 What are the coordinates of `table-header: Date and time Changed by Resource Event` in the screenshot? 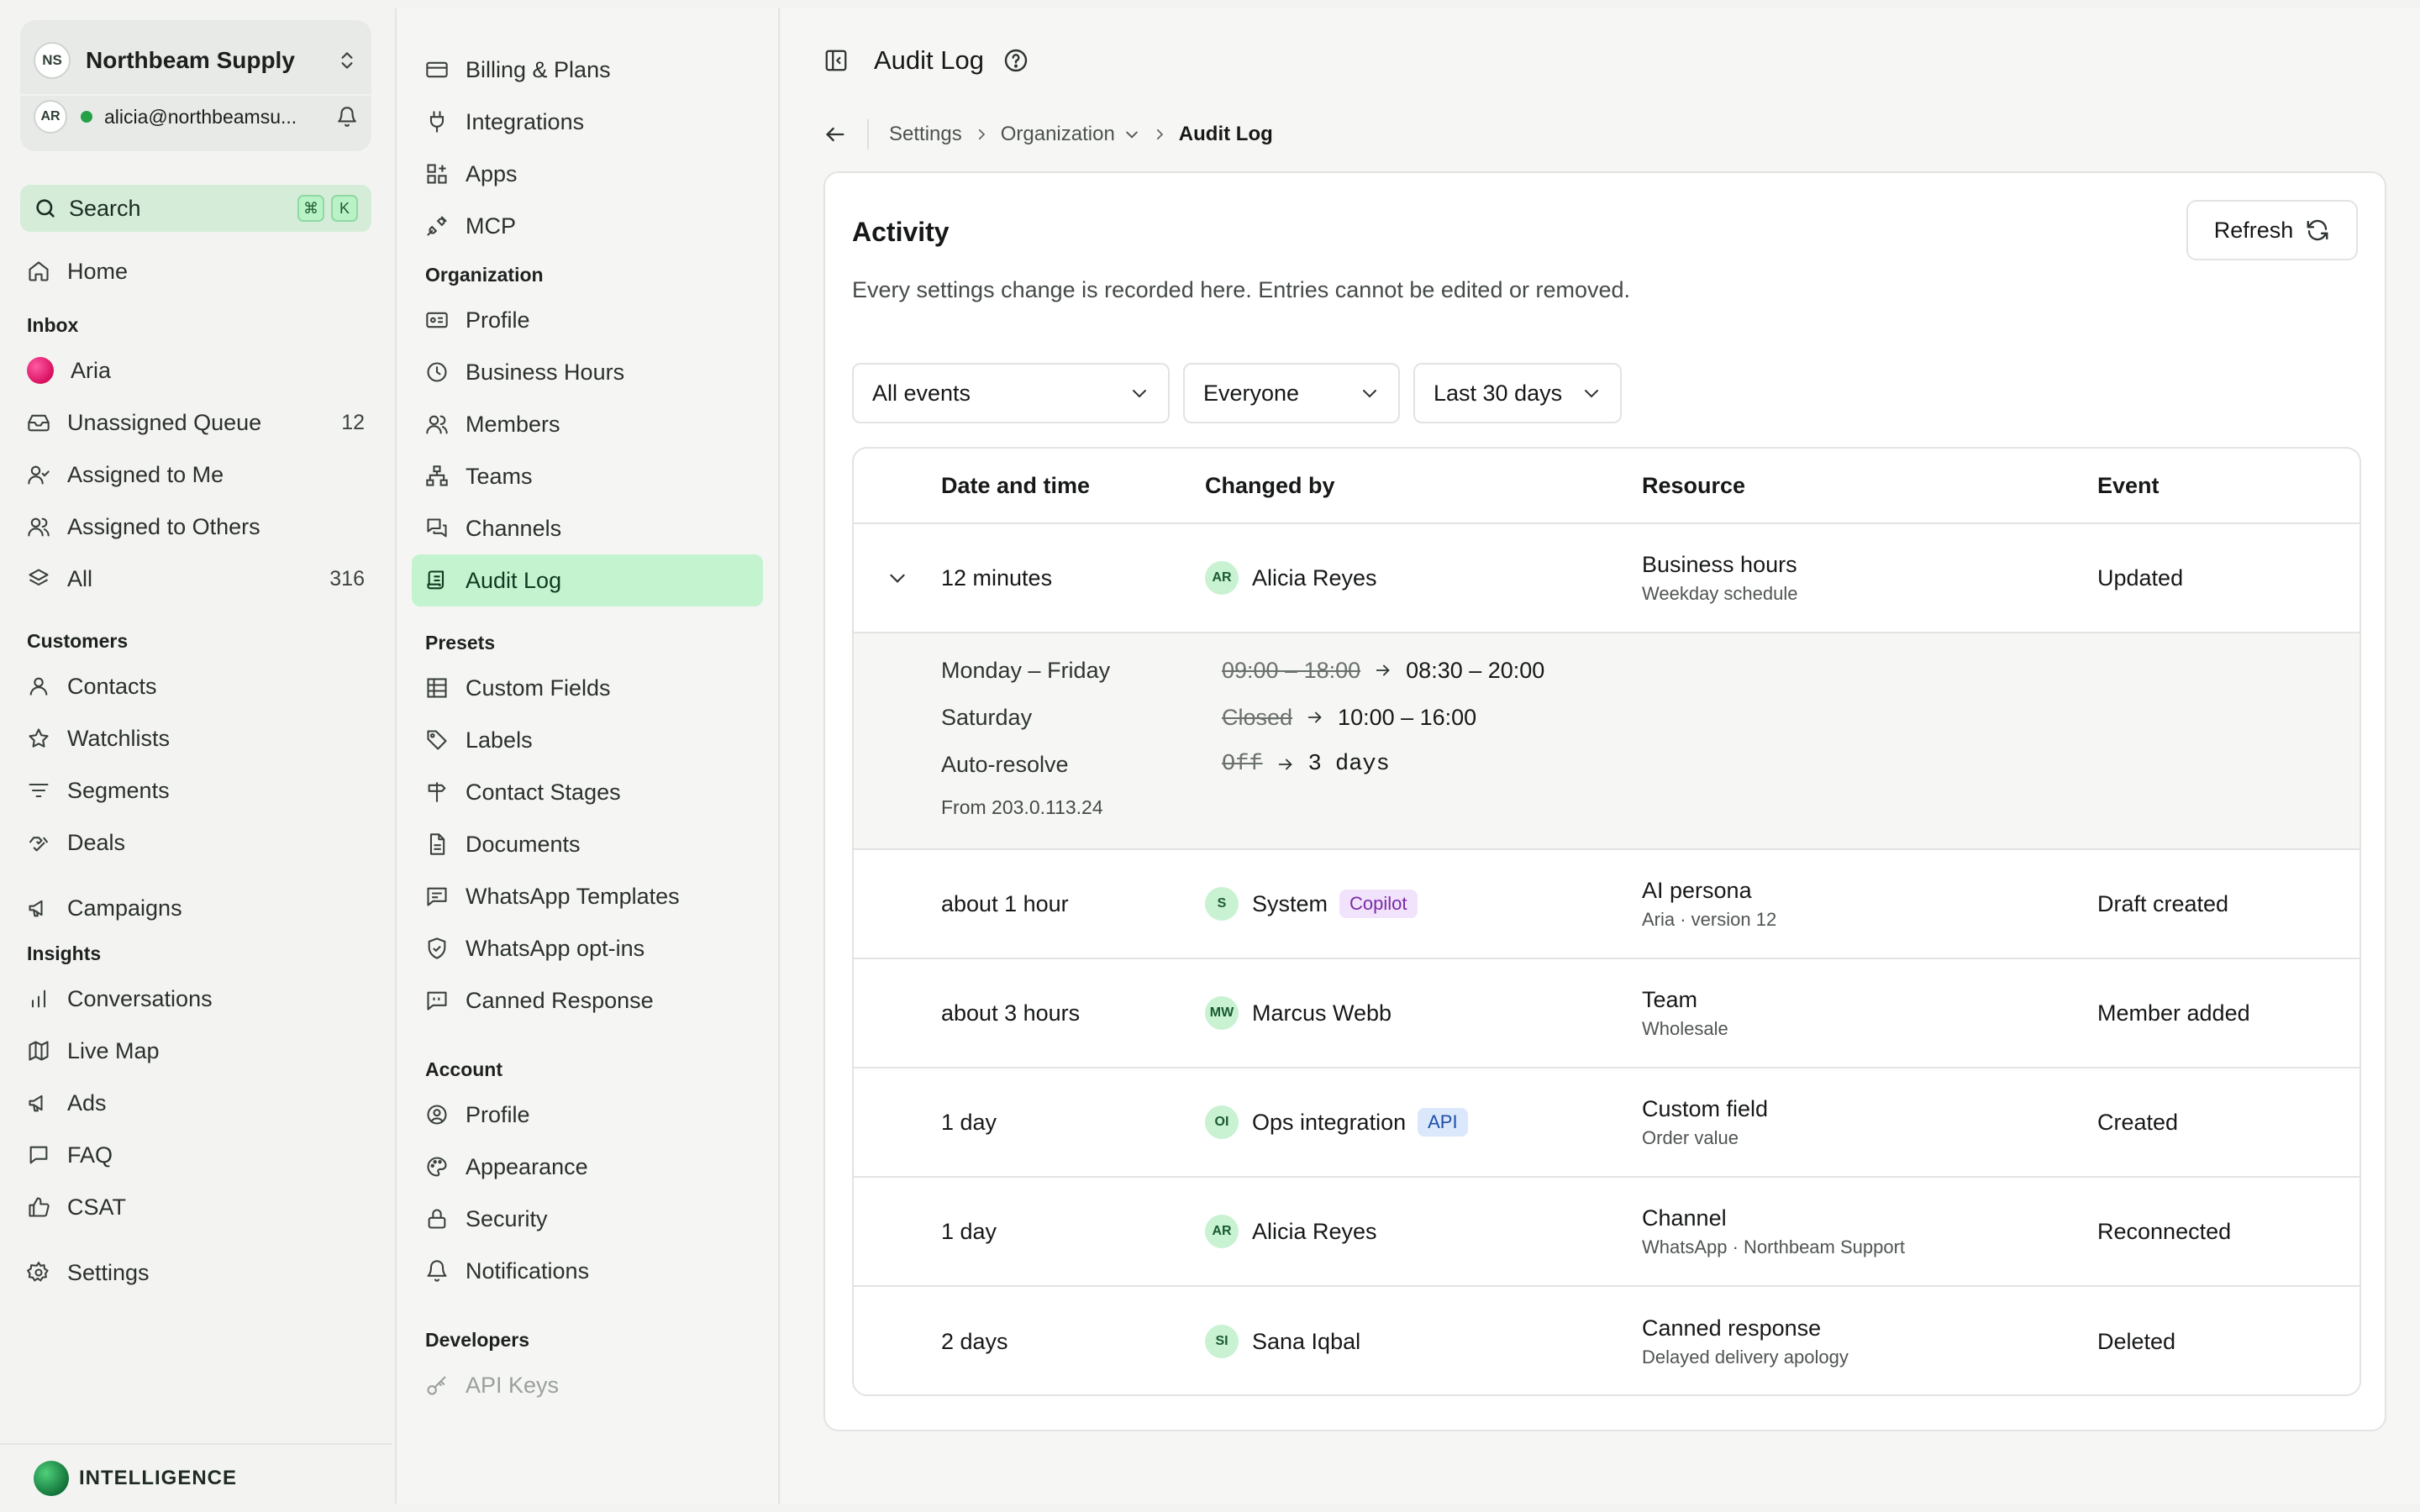 It's located at (1607, 486).